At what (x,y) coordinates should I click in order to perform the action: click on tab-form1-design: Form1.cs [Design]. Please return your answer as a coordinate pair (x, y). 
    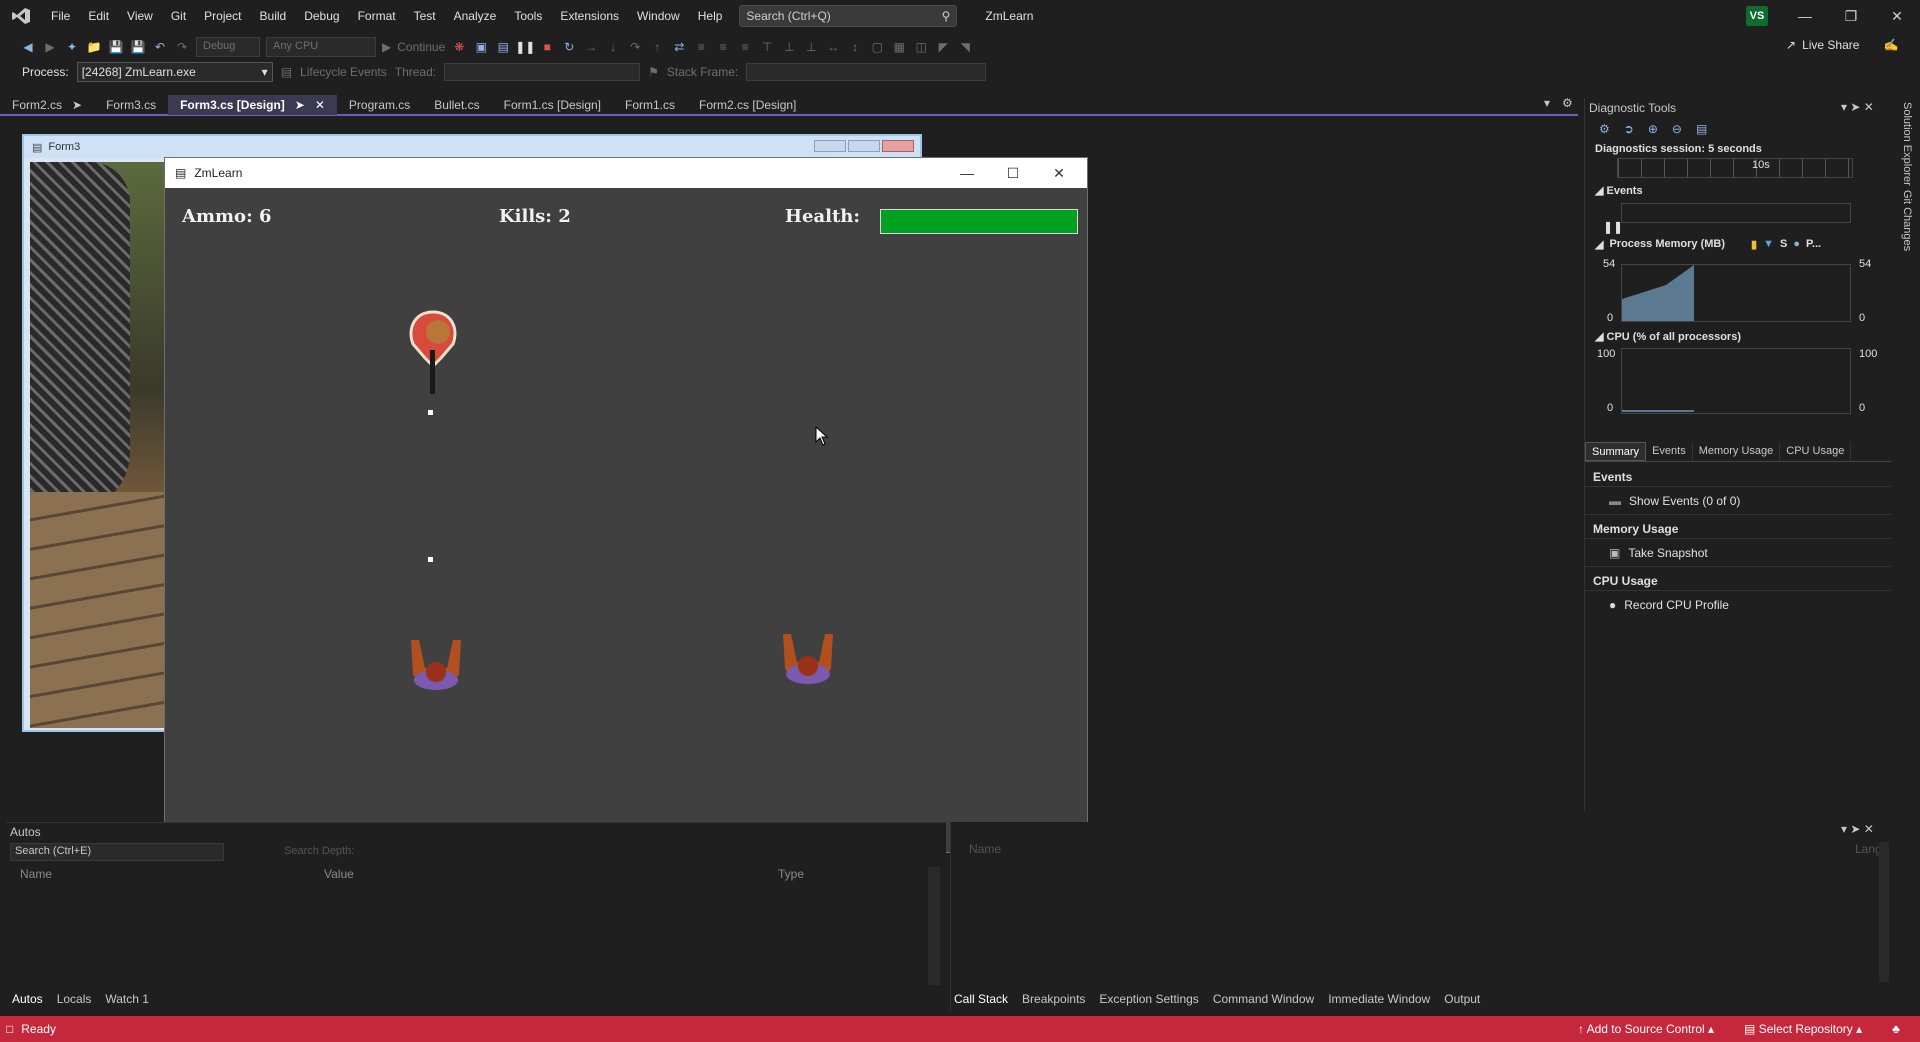
    Looking at the image, I should click on (552, 105).